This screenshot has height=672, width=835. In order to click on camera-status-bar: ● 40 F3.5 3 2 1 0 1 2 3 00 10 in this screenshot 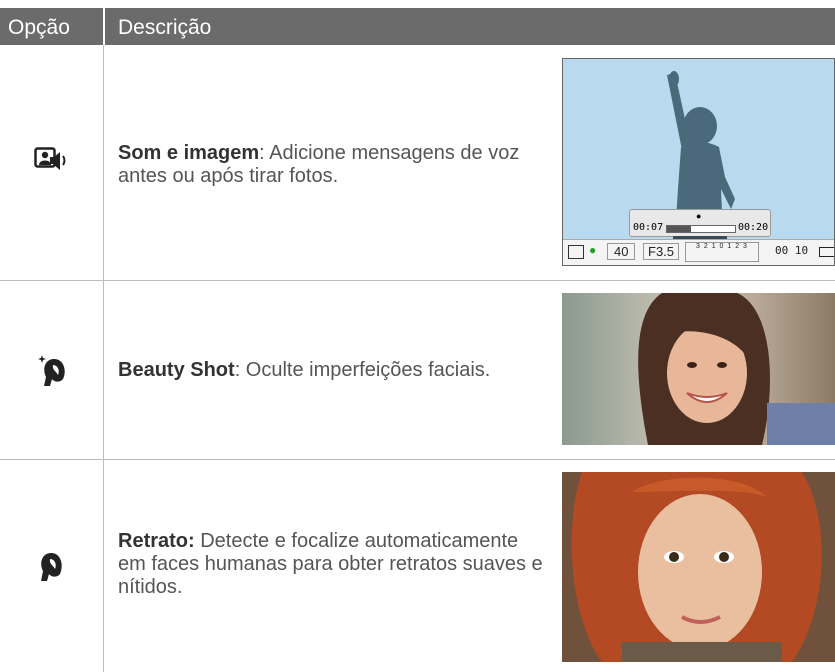, I will do `click(698, 252)`.